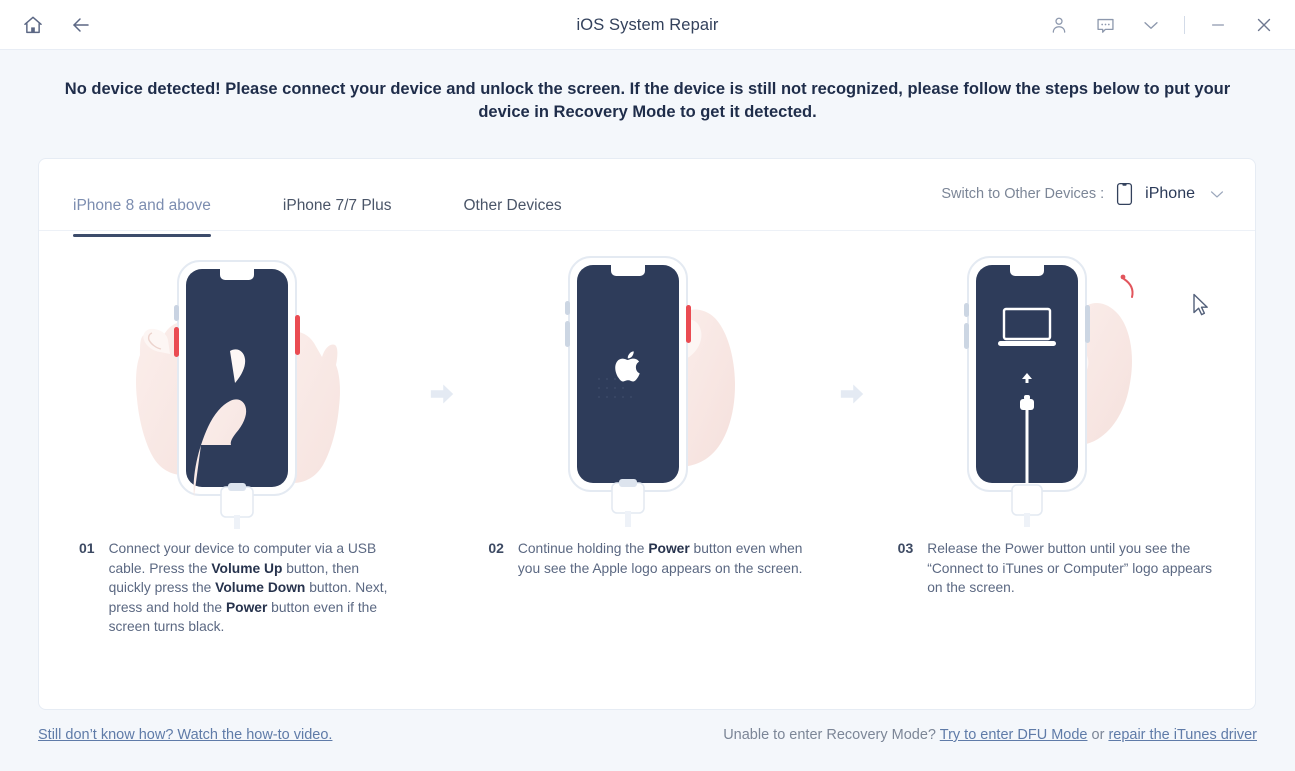  I want to click on footer-or: or, so click(1098, 735).